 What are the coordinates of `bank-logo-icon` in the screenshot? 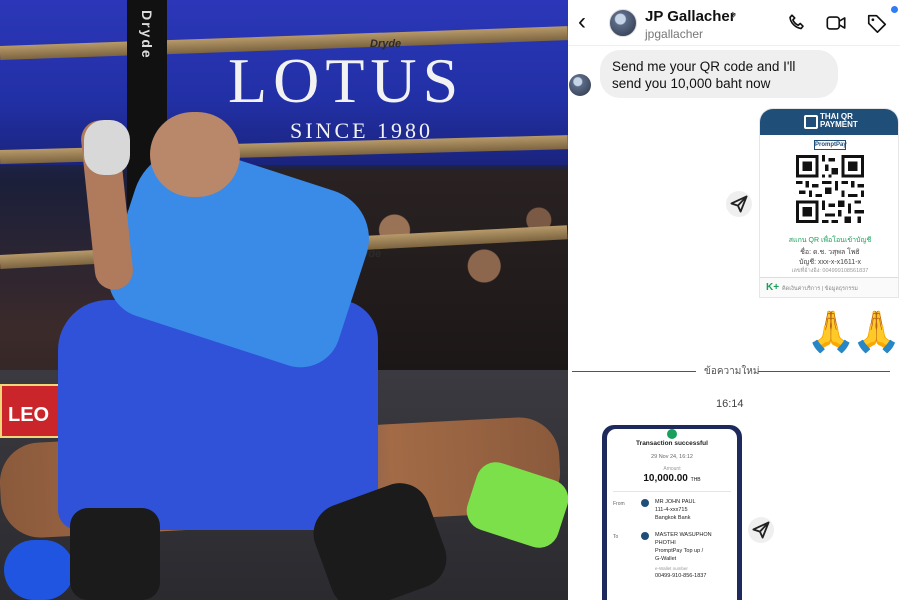 It's located at (645, 503).